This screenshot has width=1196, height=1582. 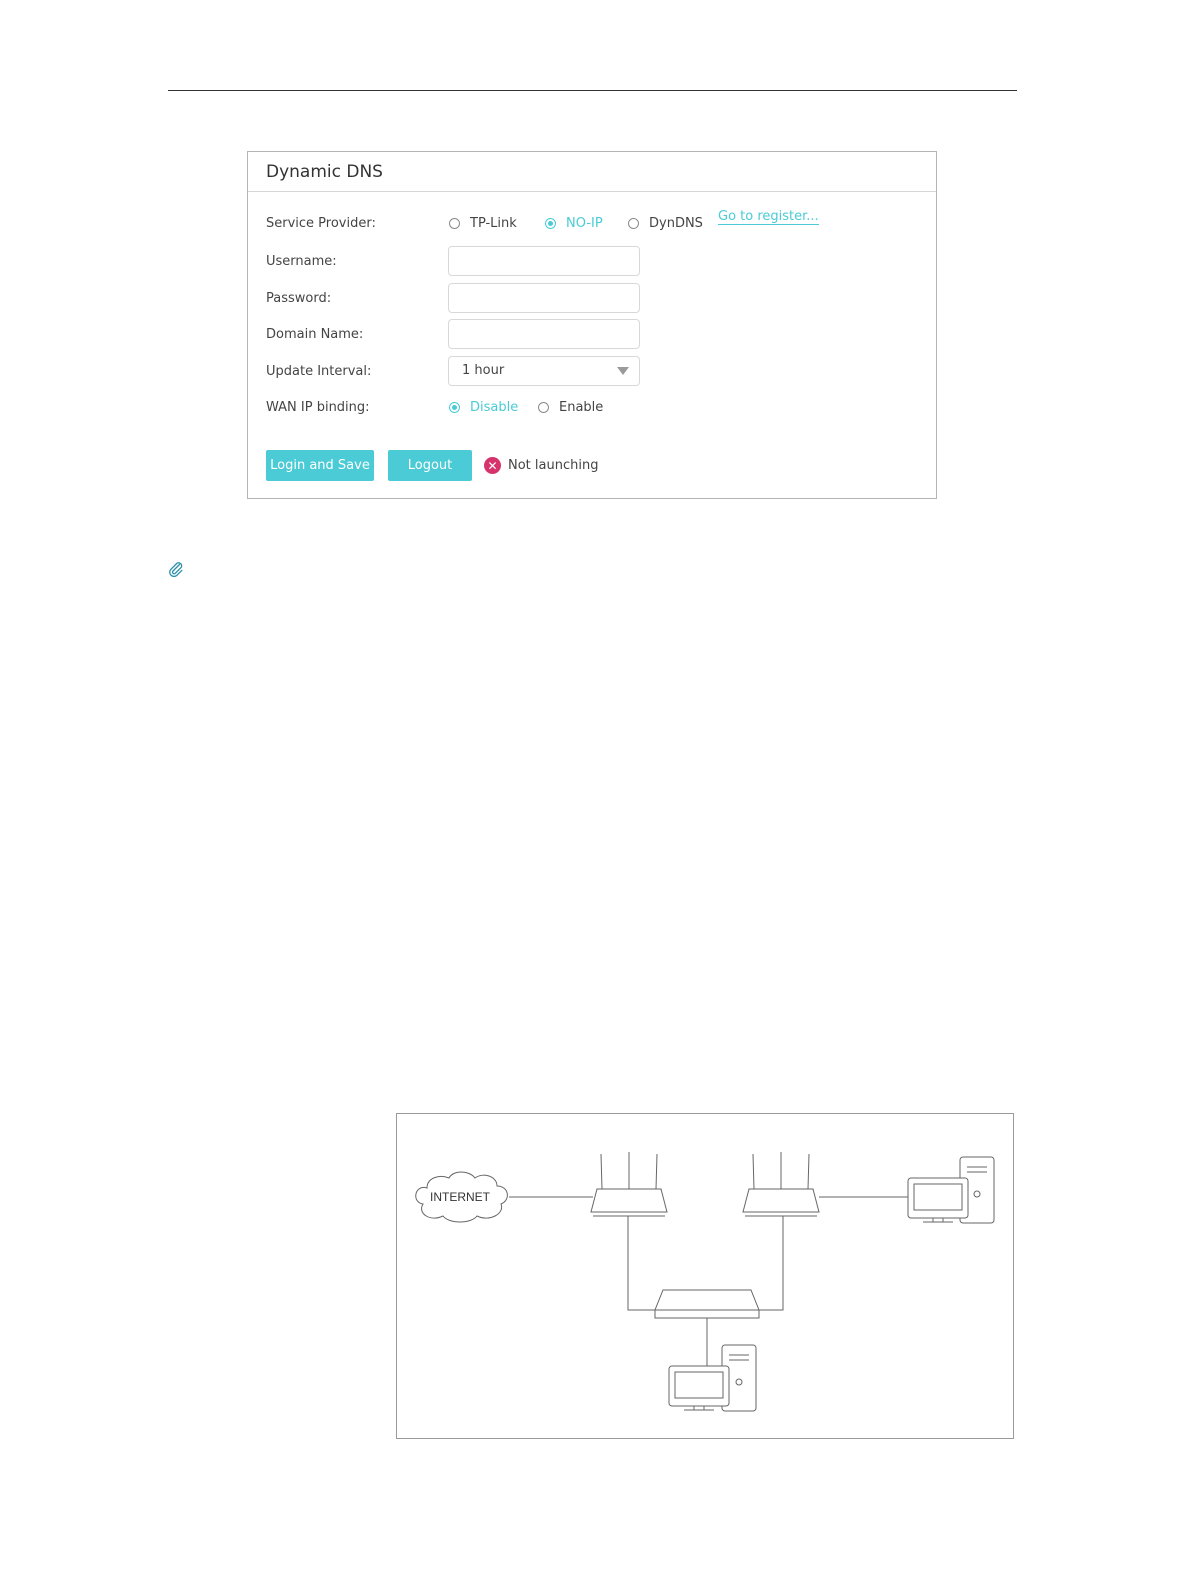 I want to click on service-provider-label: Service Provider:, so click(x=321, y=223).